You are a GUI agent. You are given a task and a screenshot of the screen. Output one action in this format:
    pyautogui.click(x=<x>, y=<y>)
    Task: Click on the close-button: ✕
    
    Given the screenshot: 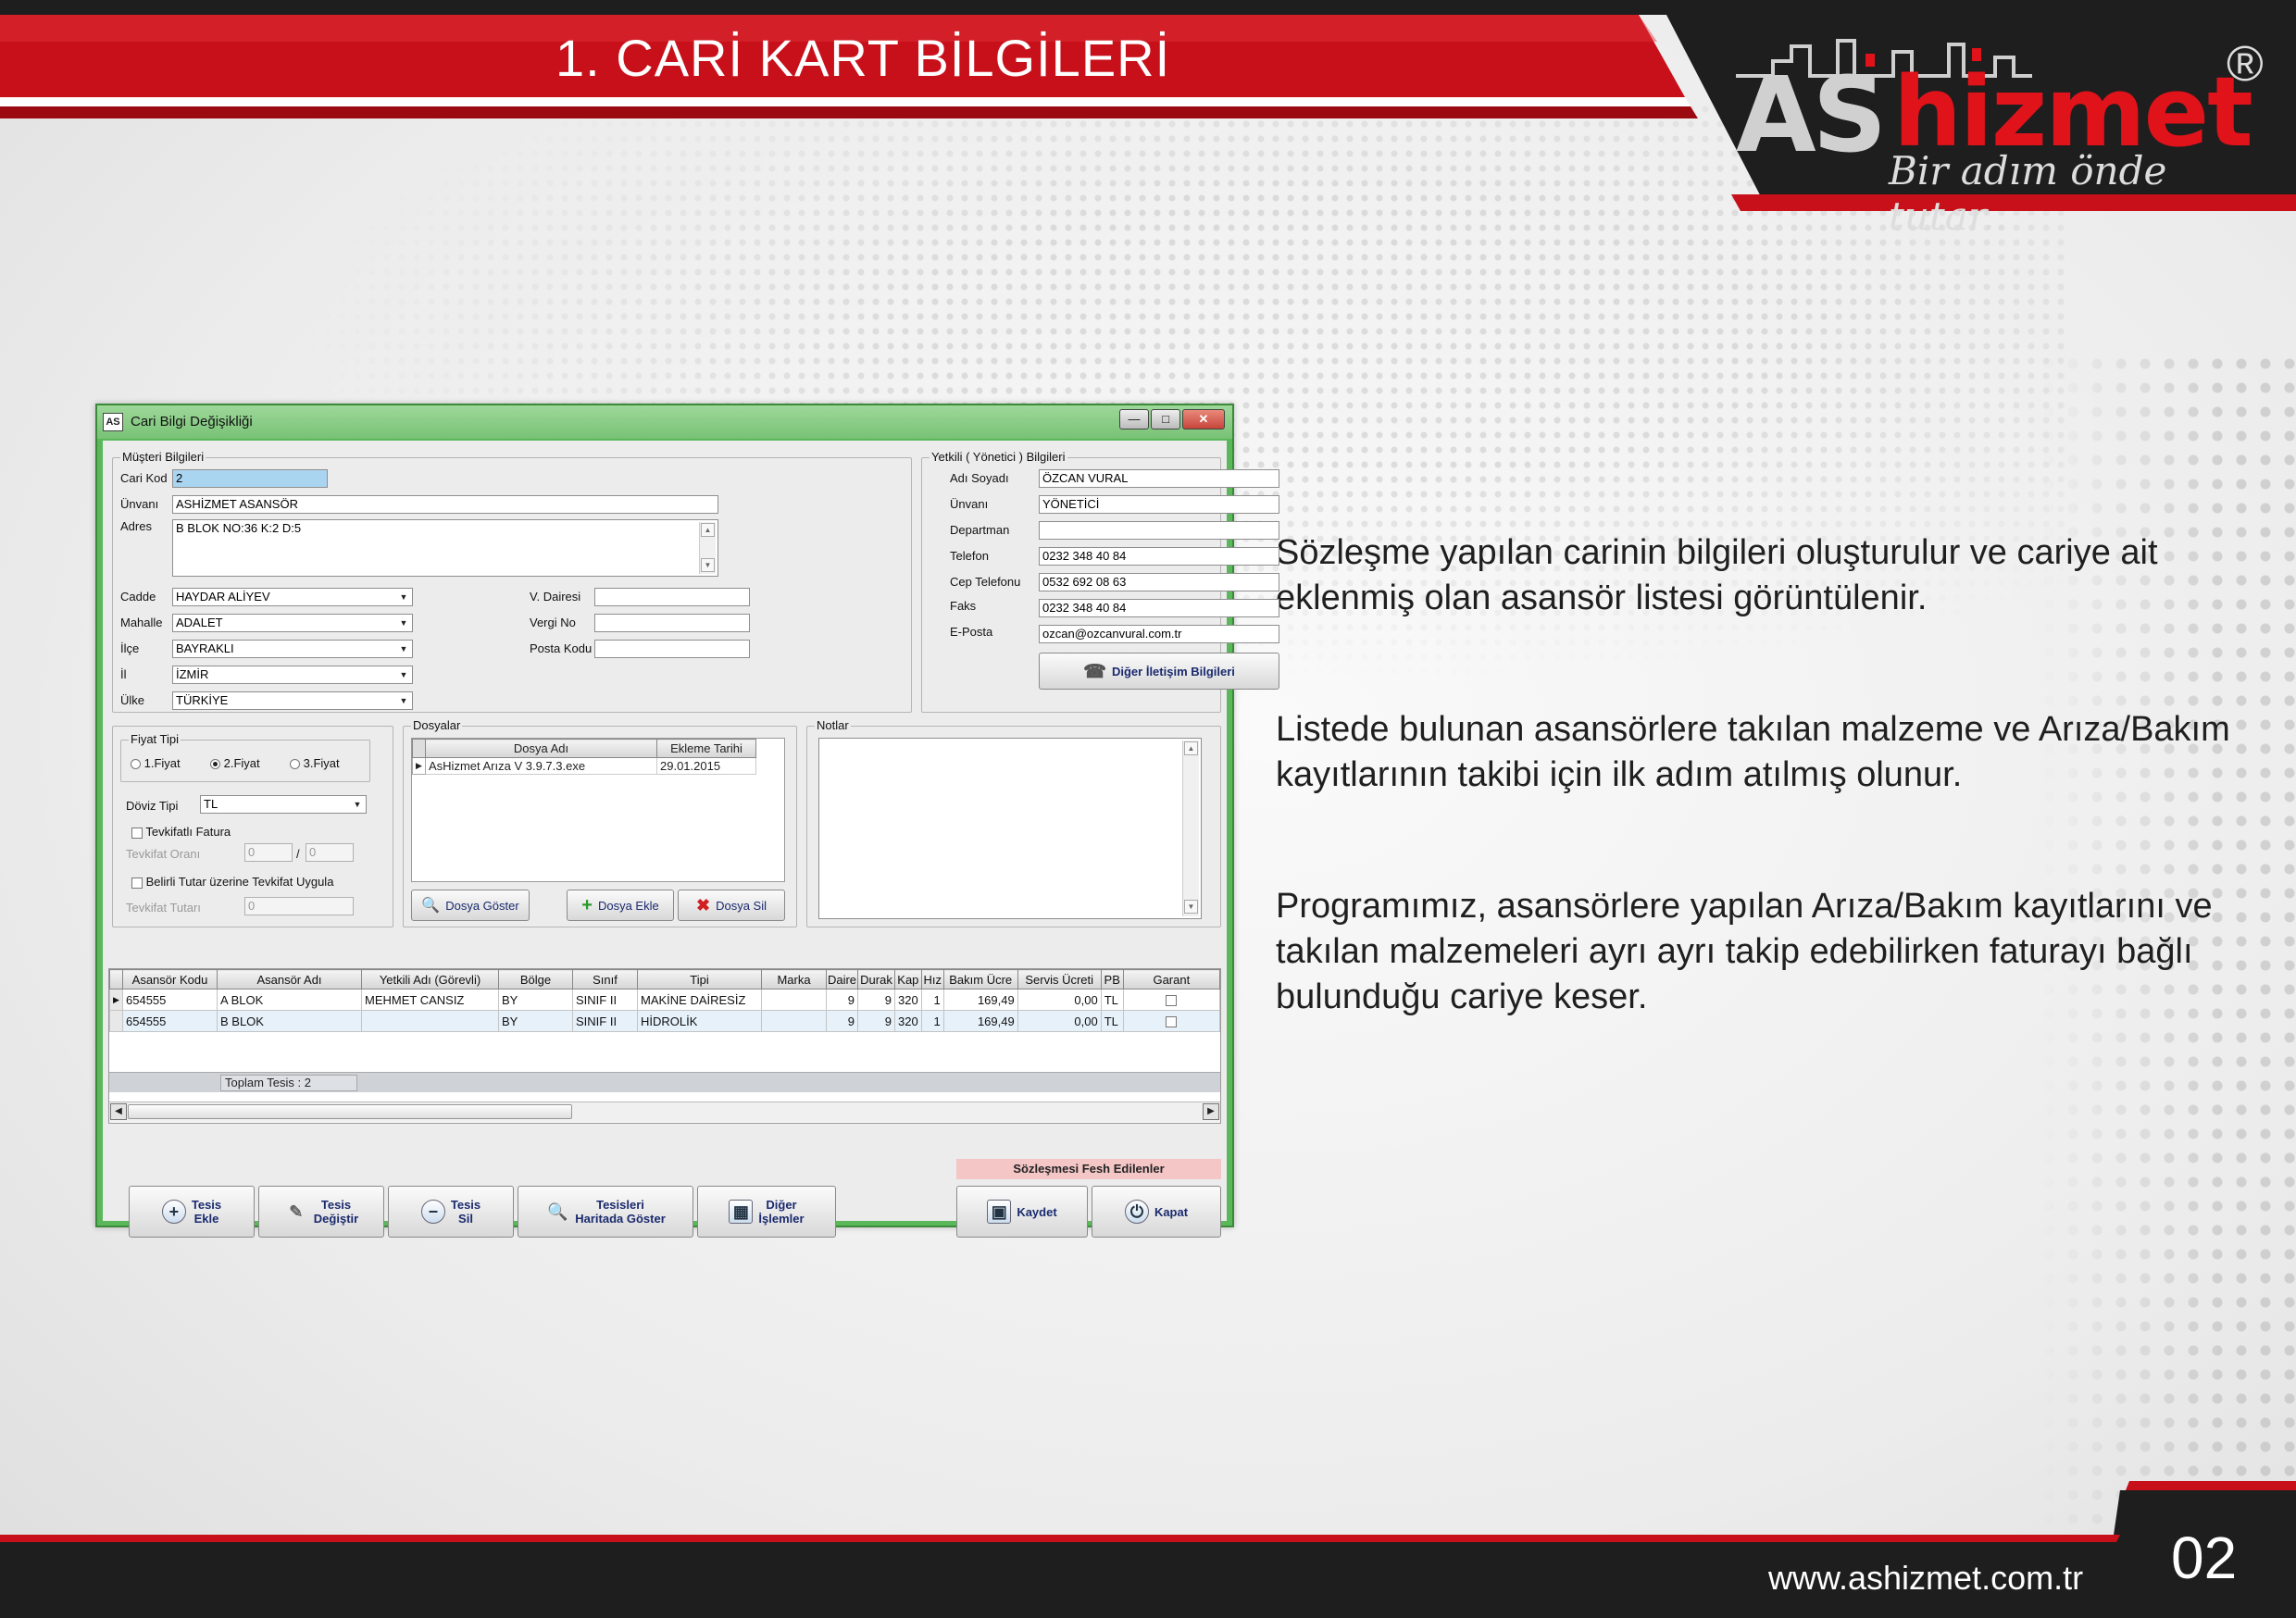 What is the action you would take?
    pyautogui.click(x=1203, y=419)
    